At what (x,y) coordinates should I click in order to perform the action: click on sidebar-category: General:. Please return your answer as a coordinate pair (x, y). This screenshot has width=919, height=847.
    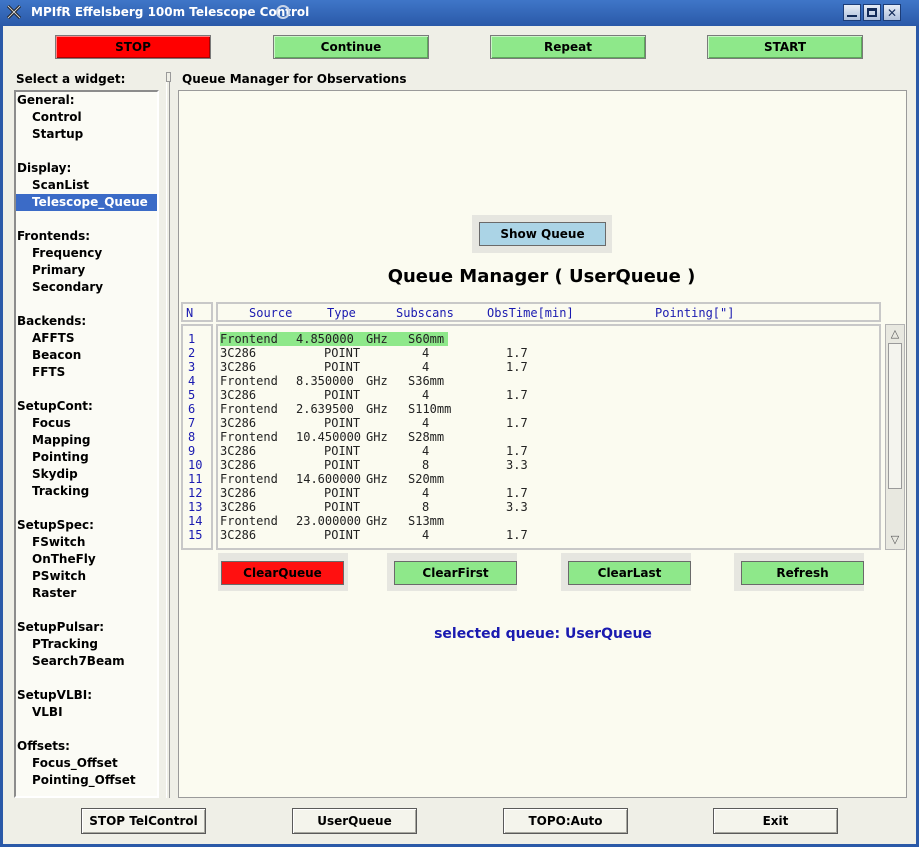
    Looking at the image, I should click on (46, 100).